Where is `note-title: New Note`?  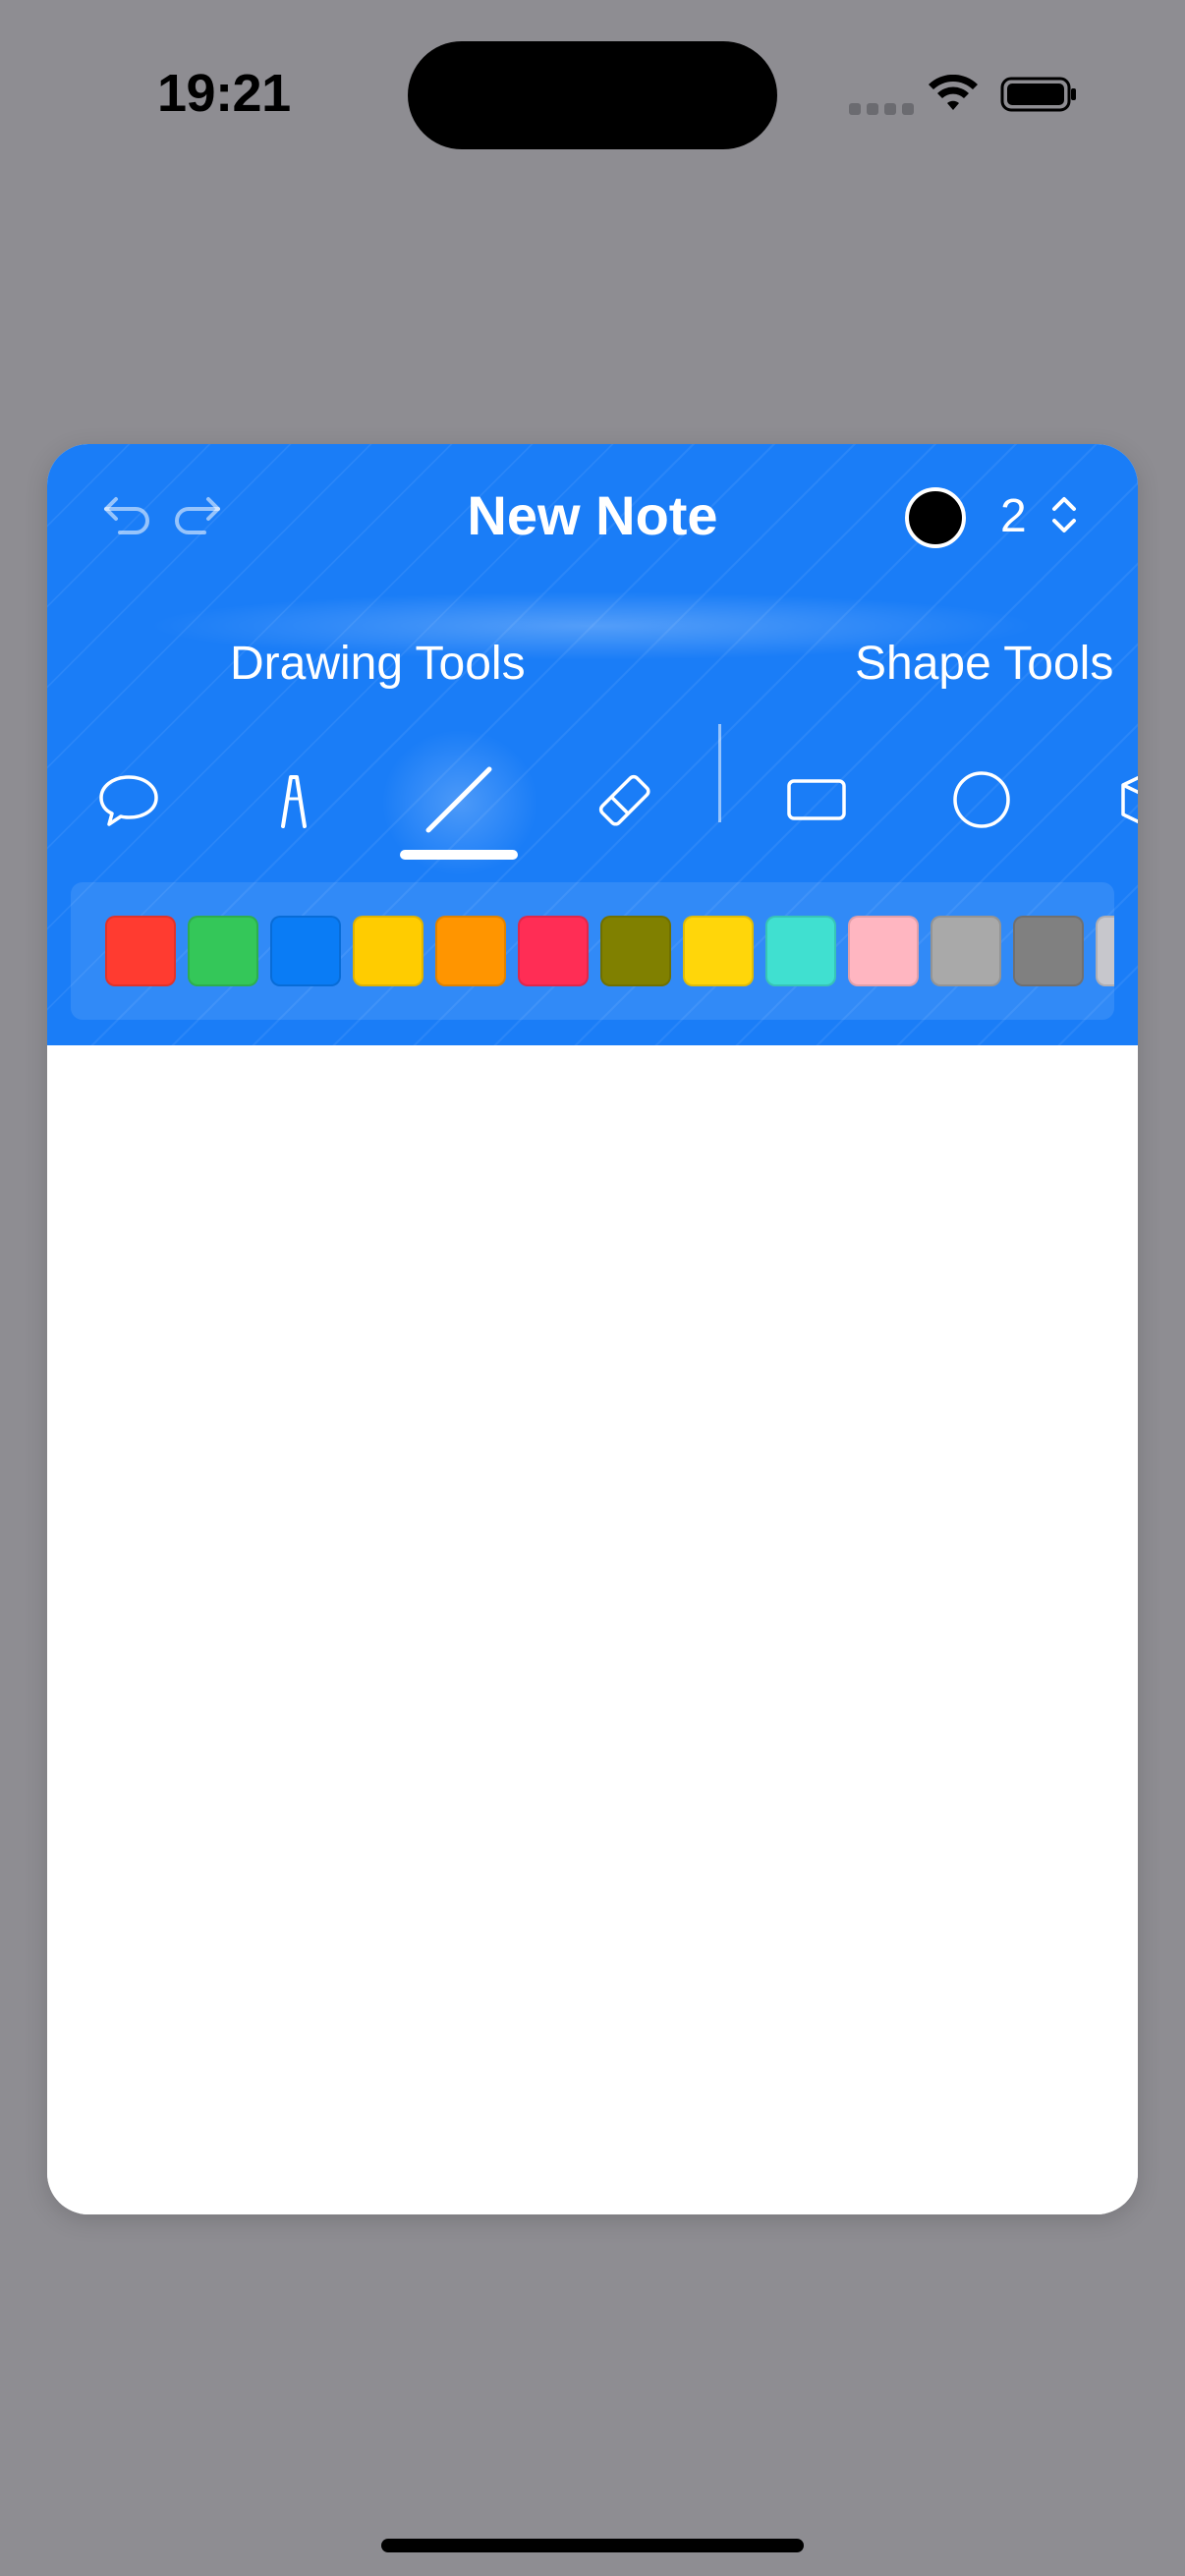
note-title: New Note is located at coordinates (592, 515).